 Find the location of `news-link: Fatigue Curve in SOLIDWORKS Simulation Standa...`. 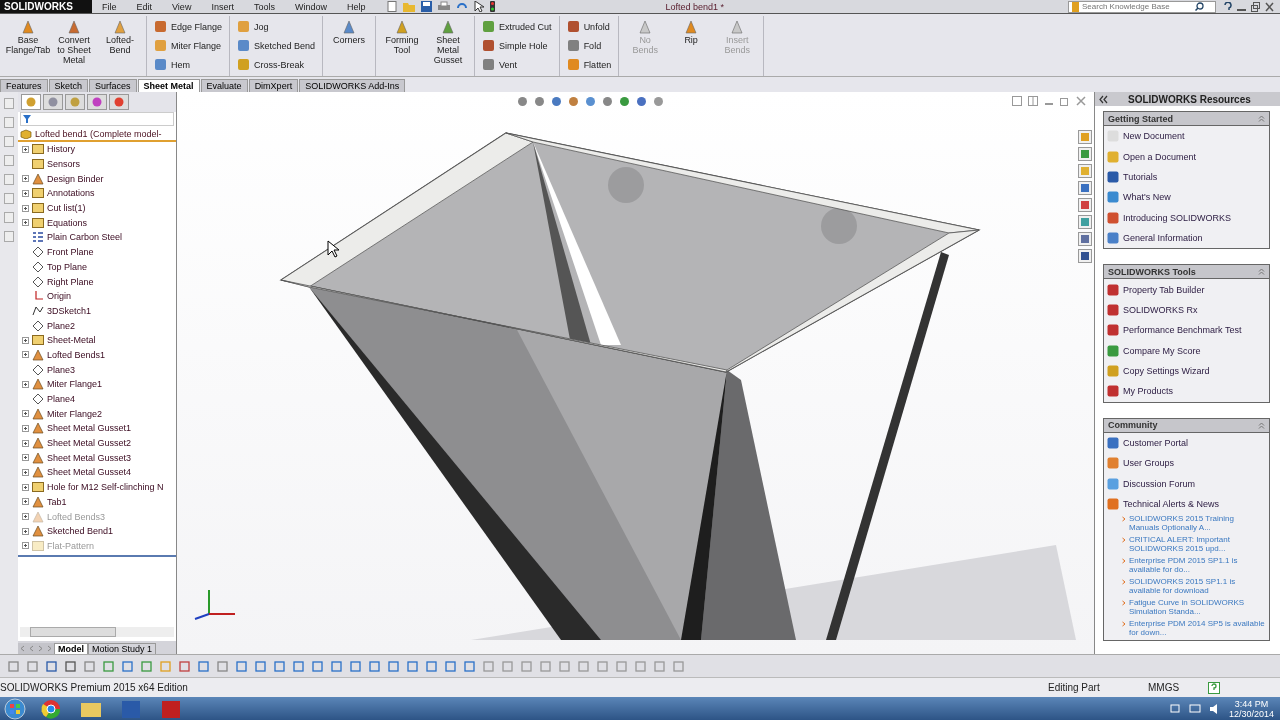

news-link: Fatigue Curve in SOLIDWORKS Simulation Standa... is located at coordinates (1197, 607).